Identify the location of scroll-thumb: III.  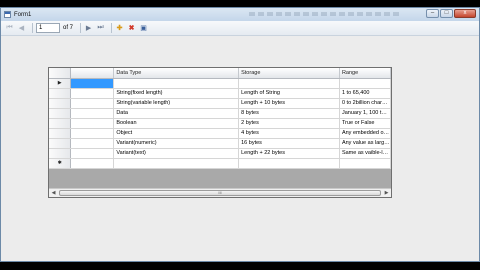
(220, 193).